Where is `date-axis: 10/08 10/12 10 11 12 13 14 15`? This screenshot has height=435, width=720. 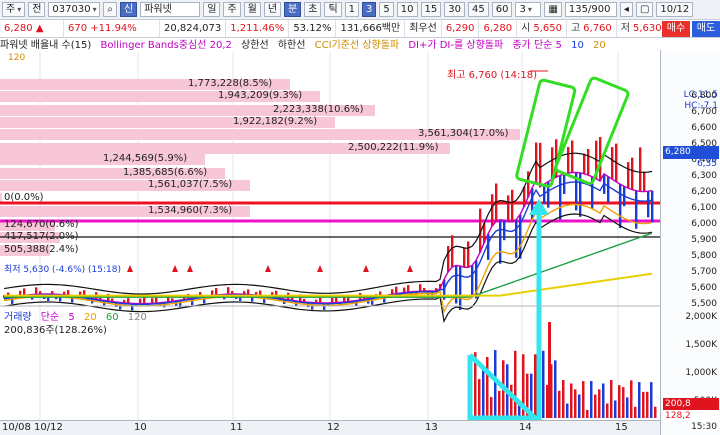
date-axis: 10/08 10/12 10 11 12 13 14 15 is located at coordinates (330, 427).